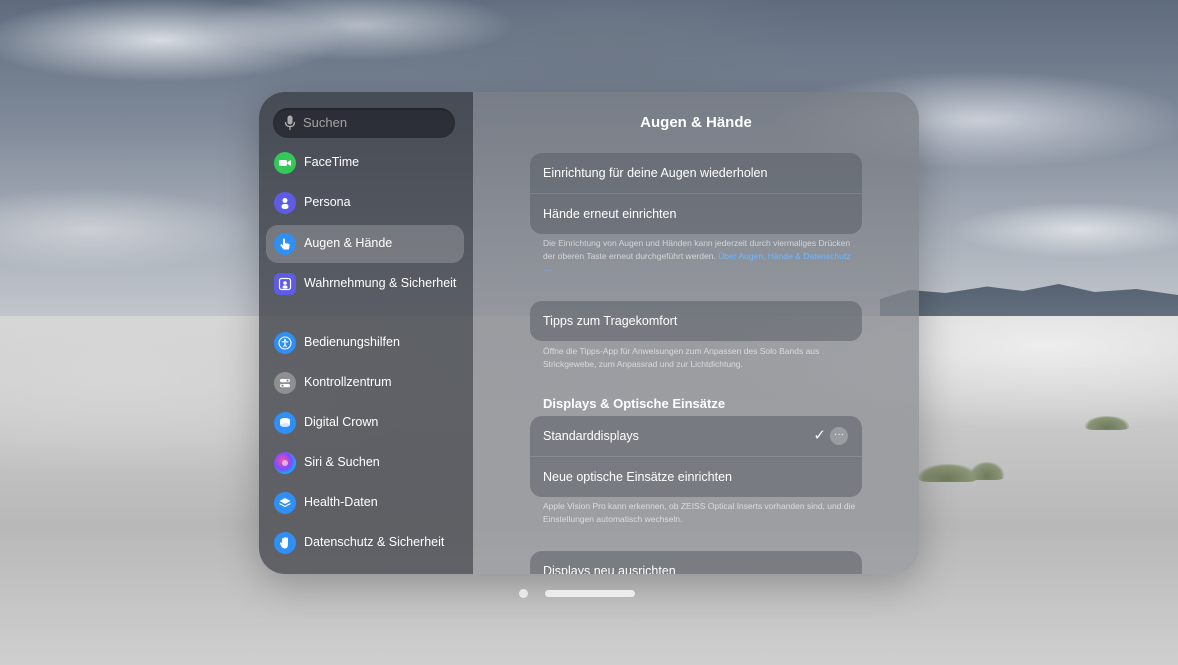 Image resolution: width=1178 pixels, height=665 pixels. I want to click on awareness-icon, so click(285, 284).